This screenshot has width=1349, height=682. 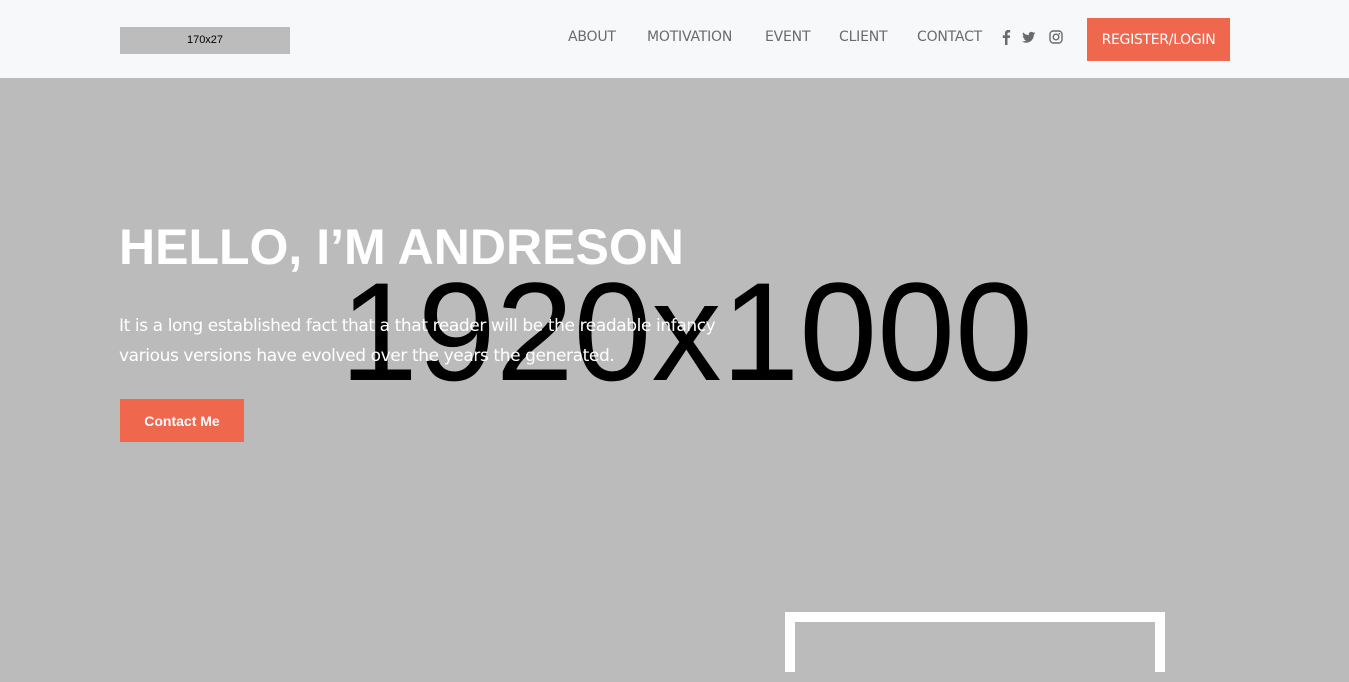 I want to click on nav-link-contact: CONTACT, so click(x=949, y=37).